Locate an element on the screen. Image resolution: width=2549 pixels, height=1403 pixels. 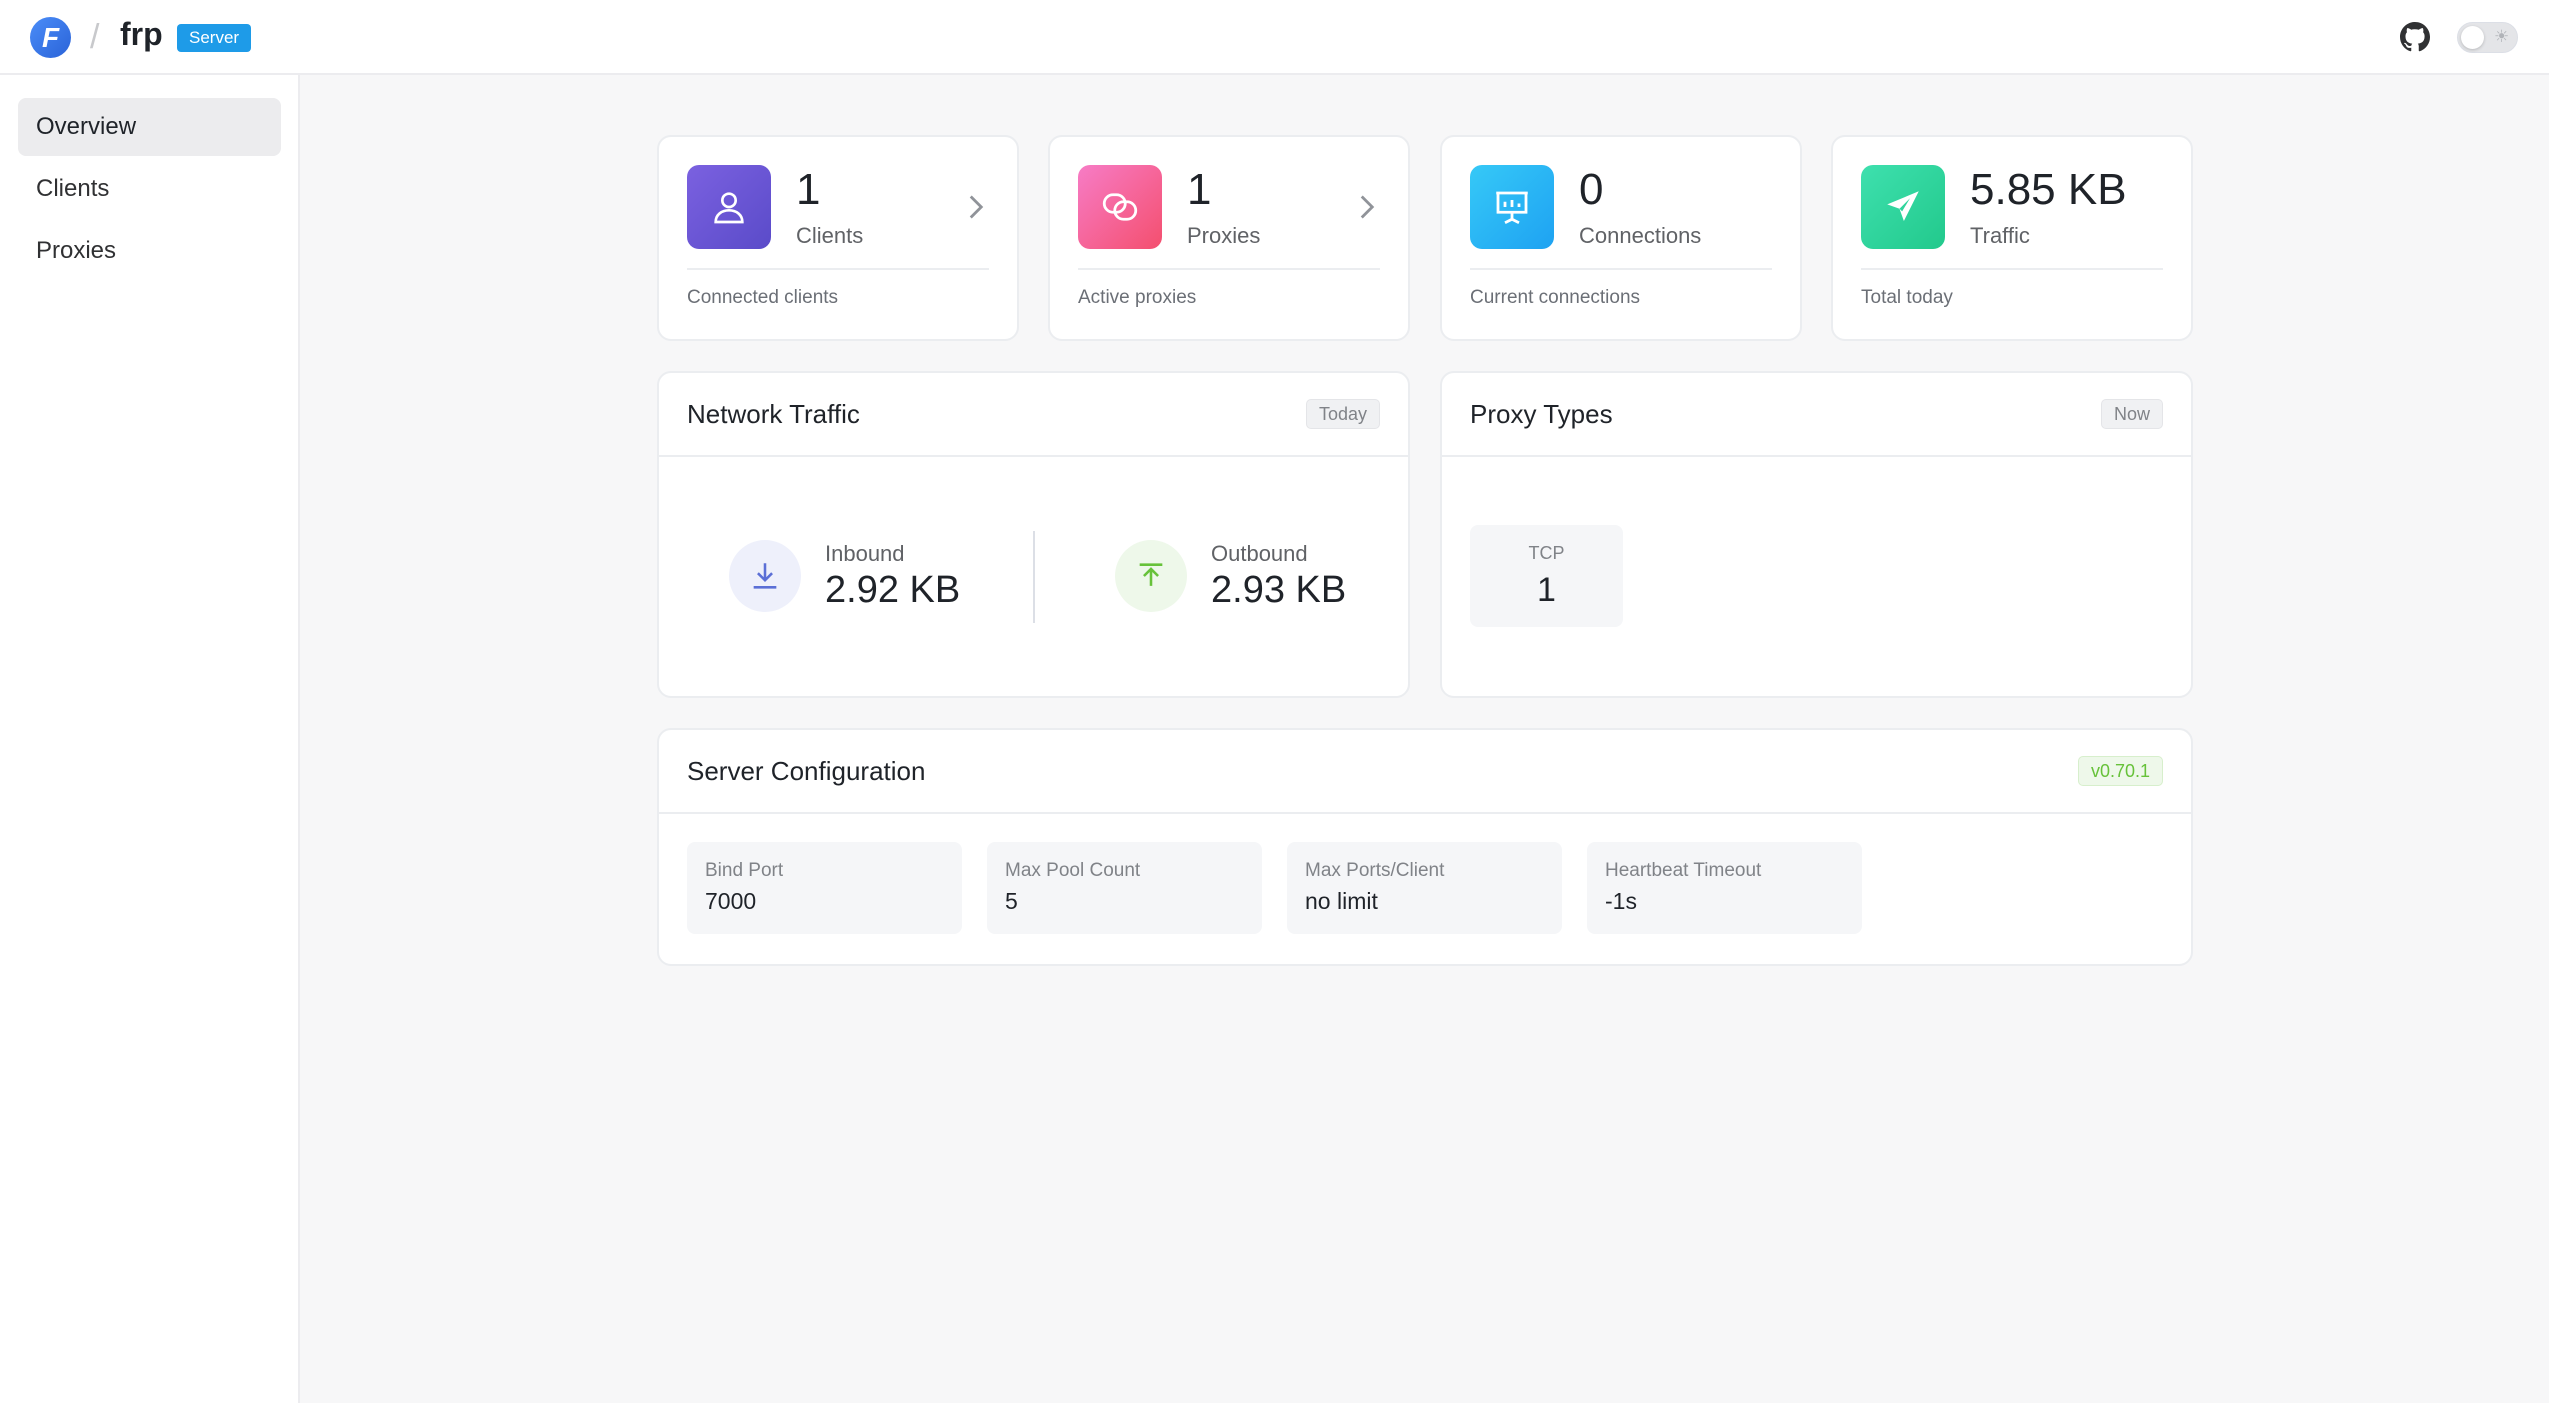
logo-letter: F is located at coordinates (50, 37).